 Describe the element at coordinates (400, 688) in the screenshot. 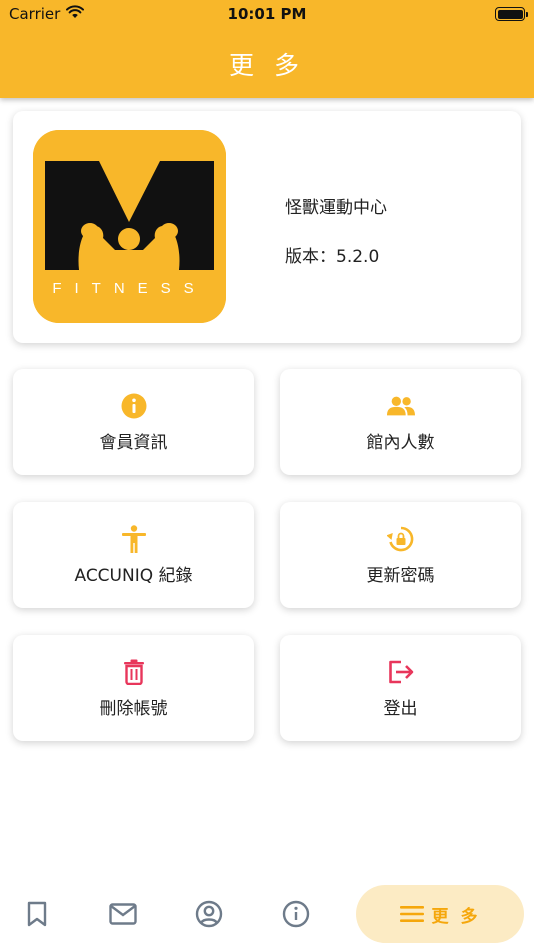

I see `logout-button: 登出` at that location.